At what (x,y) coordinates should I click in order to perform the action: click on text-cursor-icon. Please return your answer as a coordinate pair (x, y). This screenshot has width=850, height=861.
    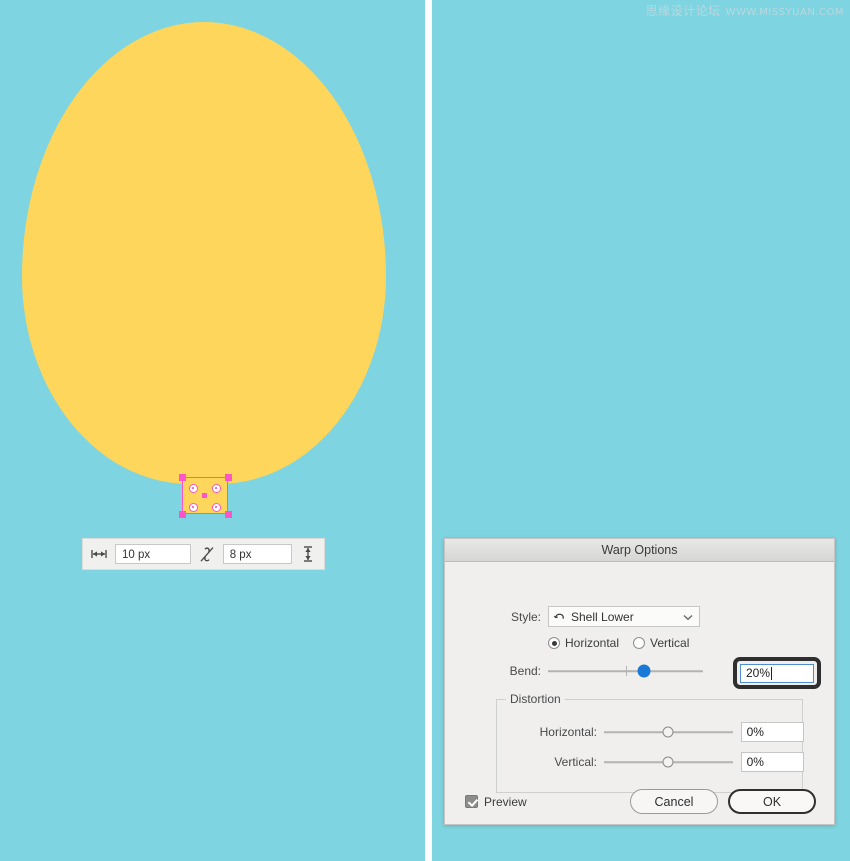
    Looking at the image, I should click on (772, 673).